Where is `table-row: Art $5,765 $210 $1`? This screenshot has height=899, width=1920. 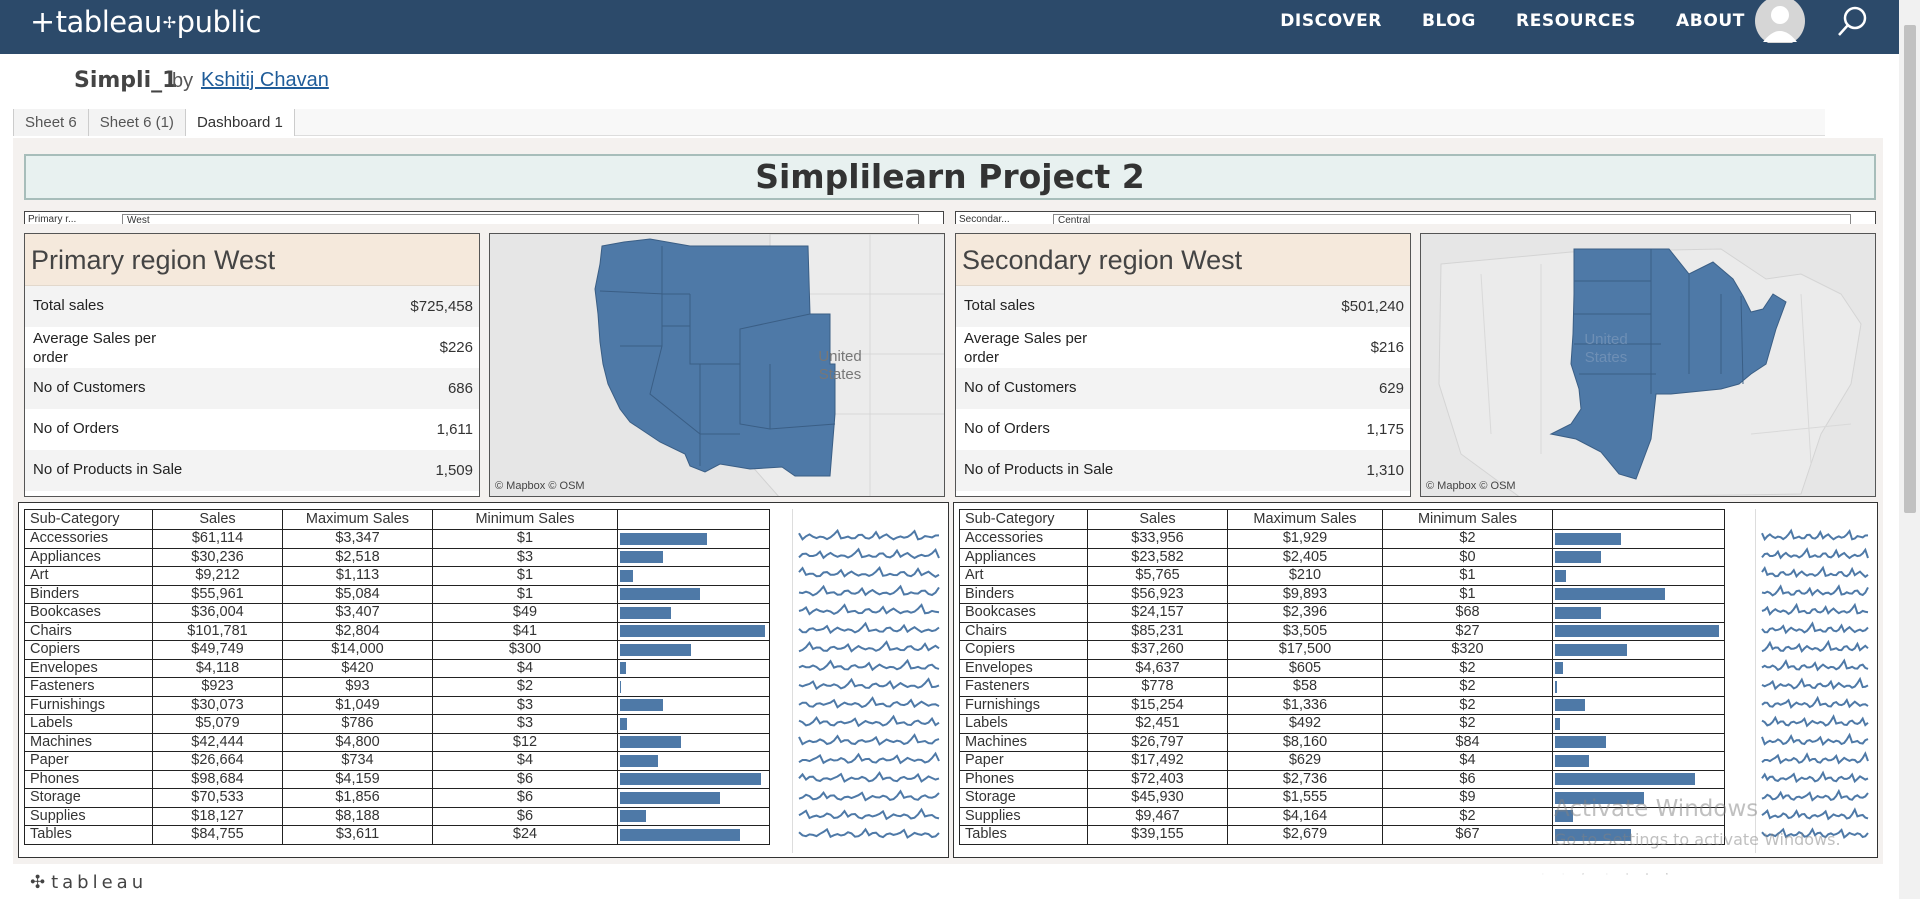 table-row: Art $5,765 $210 $1 is located at coordinates (1342, 576).